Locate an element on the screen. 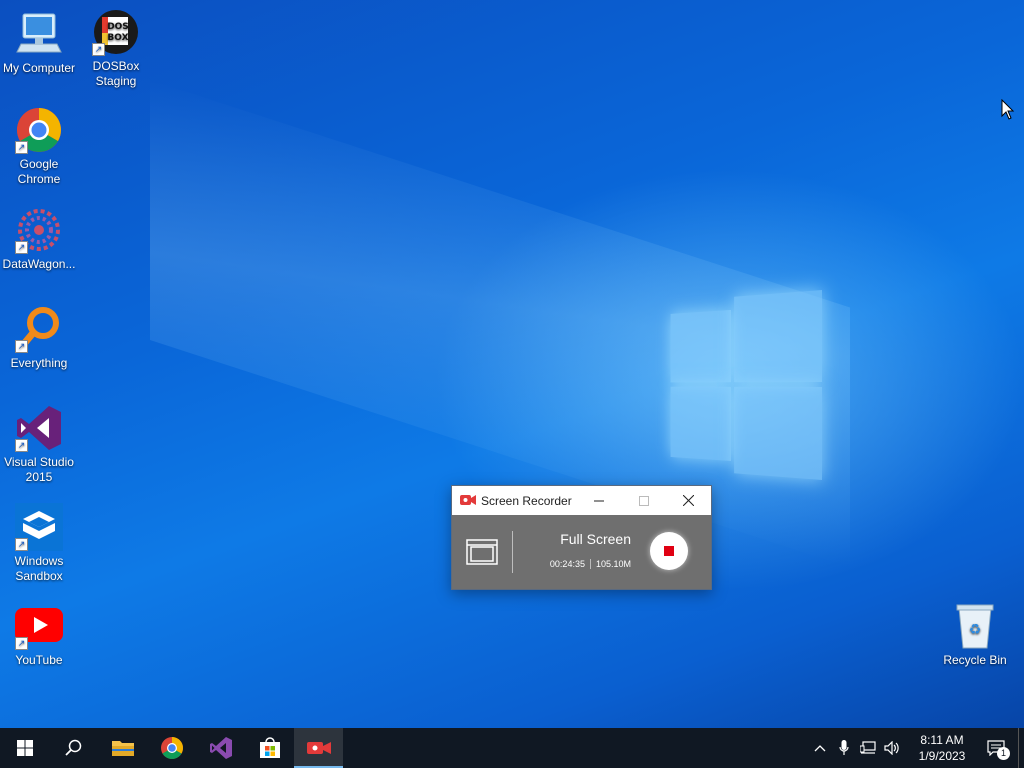 The width and height of the screenshot is (1024, 768). desktop-icon-windows-sandbox: ↗ Windows Sandbox is located at coordinates (39, 543).